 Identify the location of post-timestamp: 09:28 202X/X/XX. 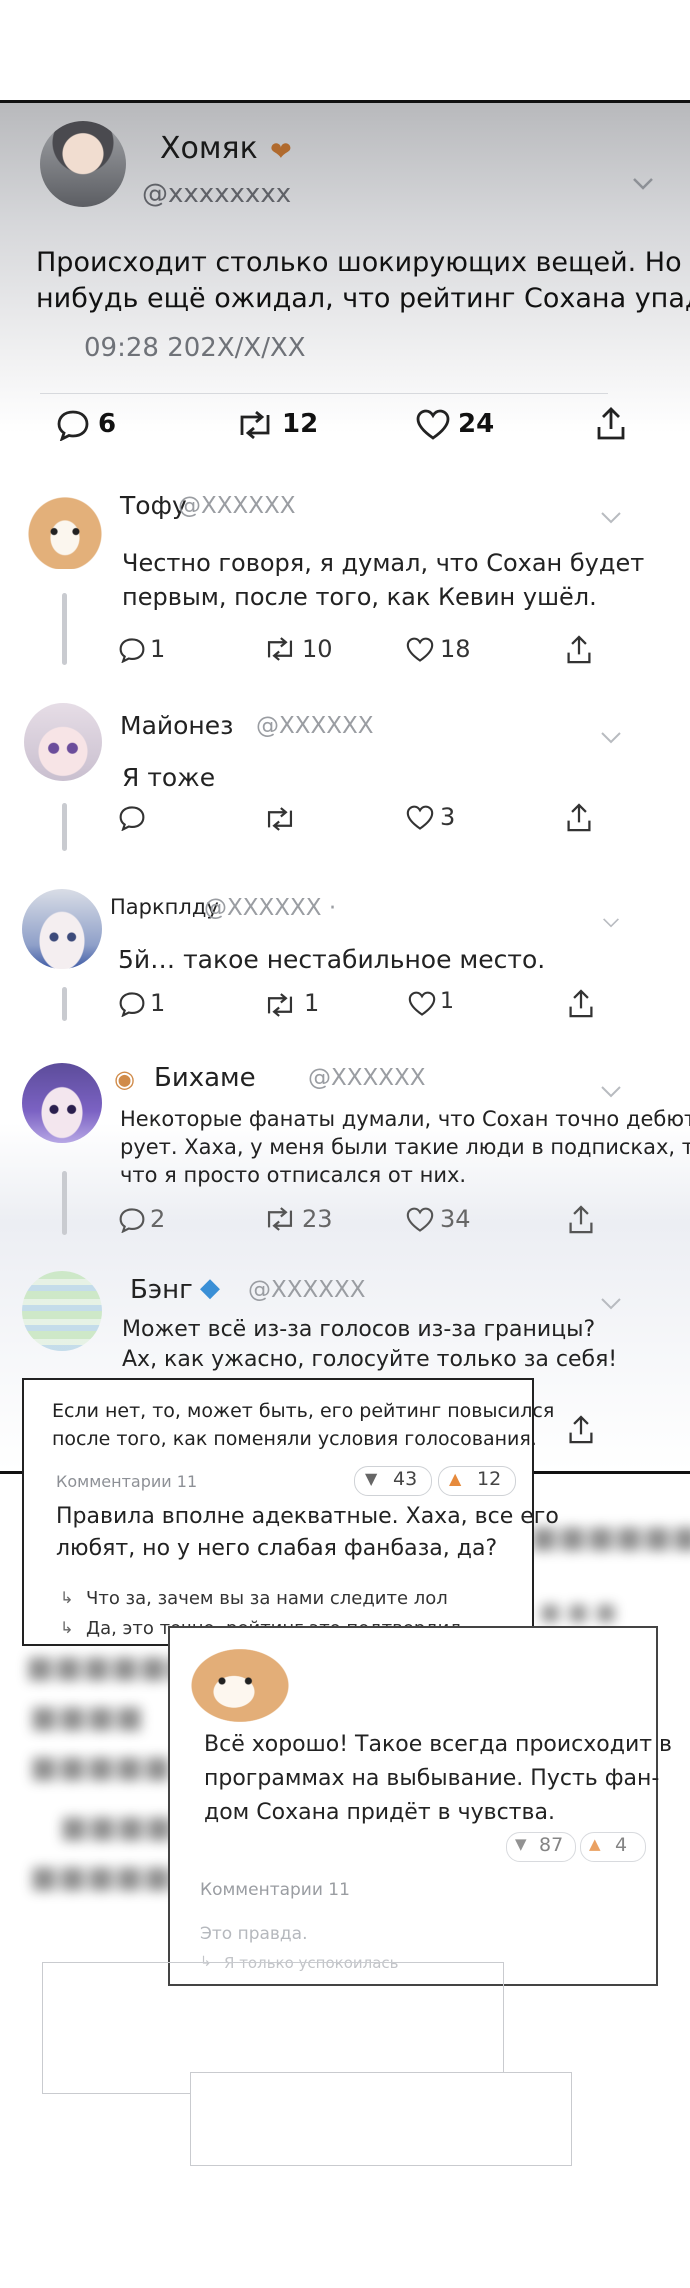
(195, 348).